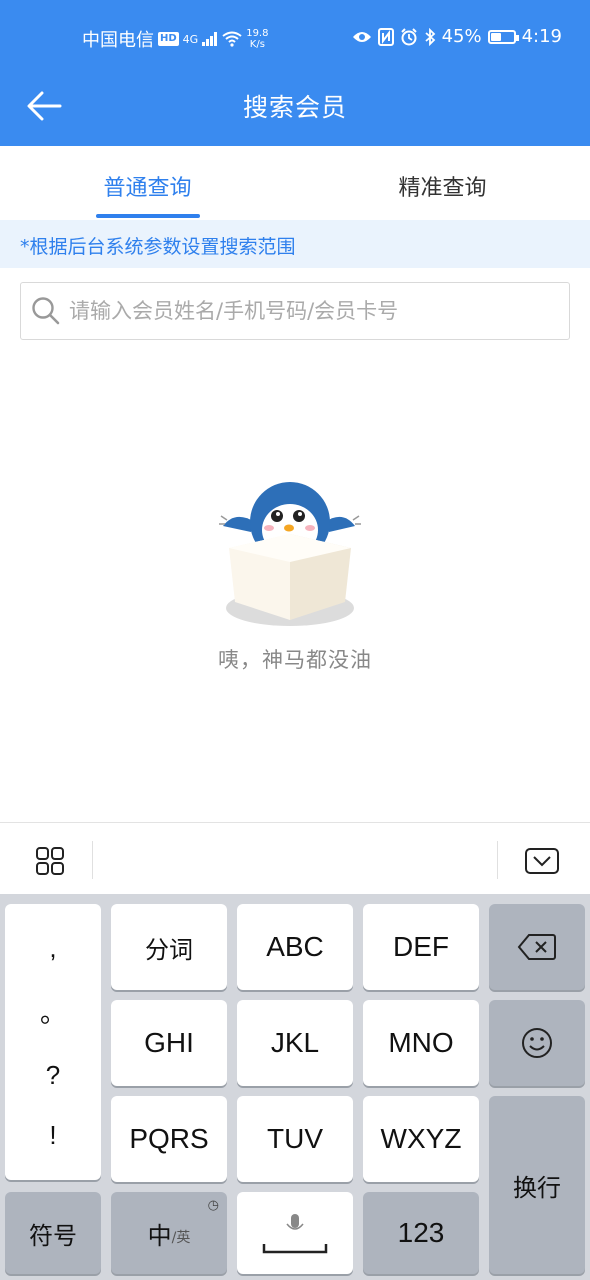 The width and height of the screenshot is (590, 1280). Describe the element at coordinates (53, 1075) in the screenshot. I see `punct-question: ?` at that location.